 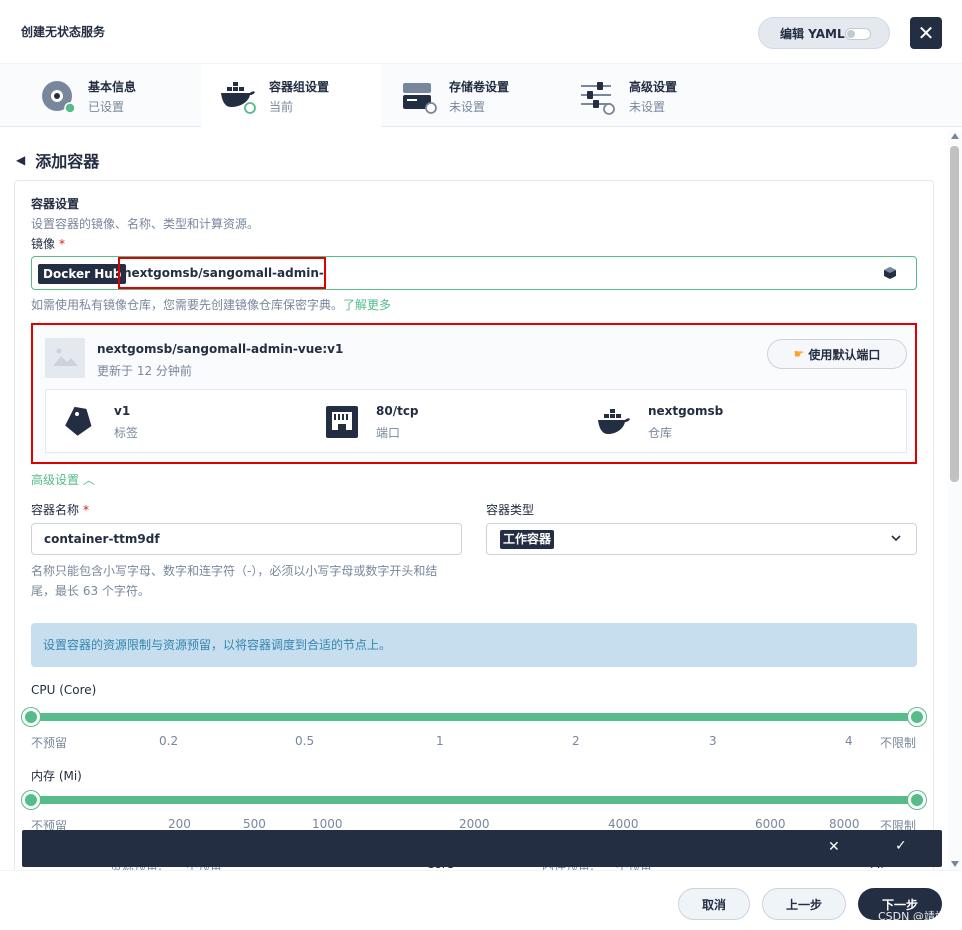 I want to click on container-name-input: container-ttm9df, so click(x=246, y=539).